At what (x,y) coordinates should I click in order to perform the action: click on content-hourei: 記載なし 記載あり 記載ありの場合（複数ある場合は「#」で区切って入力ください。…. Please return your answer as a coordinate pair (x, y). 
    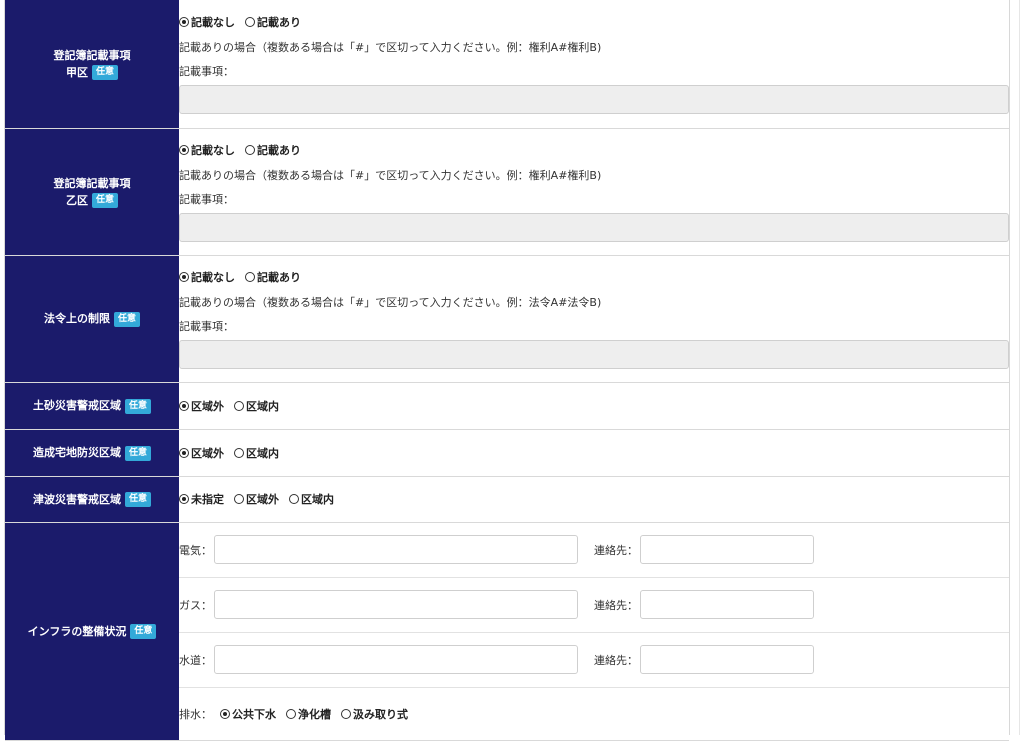
    Looking at the image, I should click on (594, 319).